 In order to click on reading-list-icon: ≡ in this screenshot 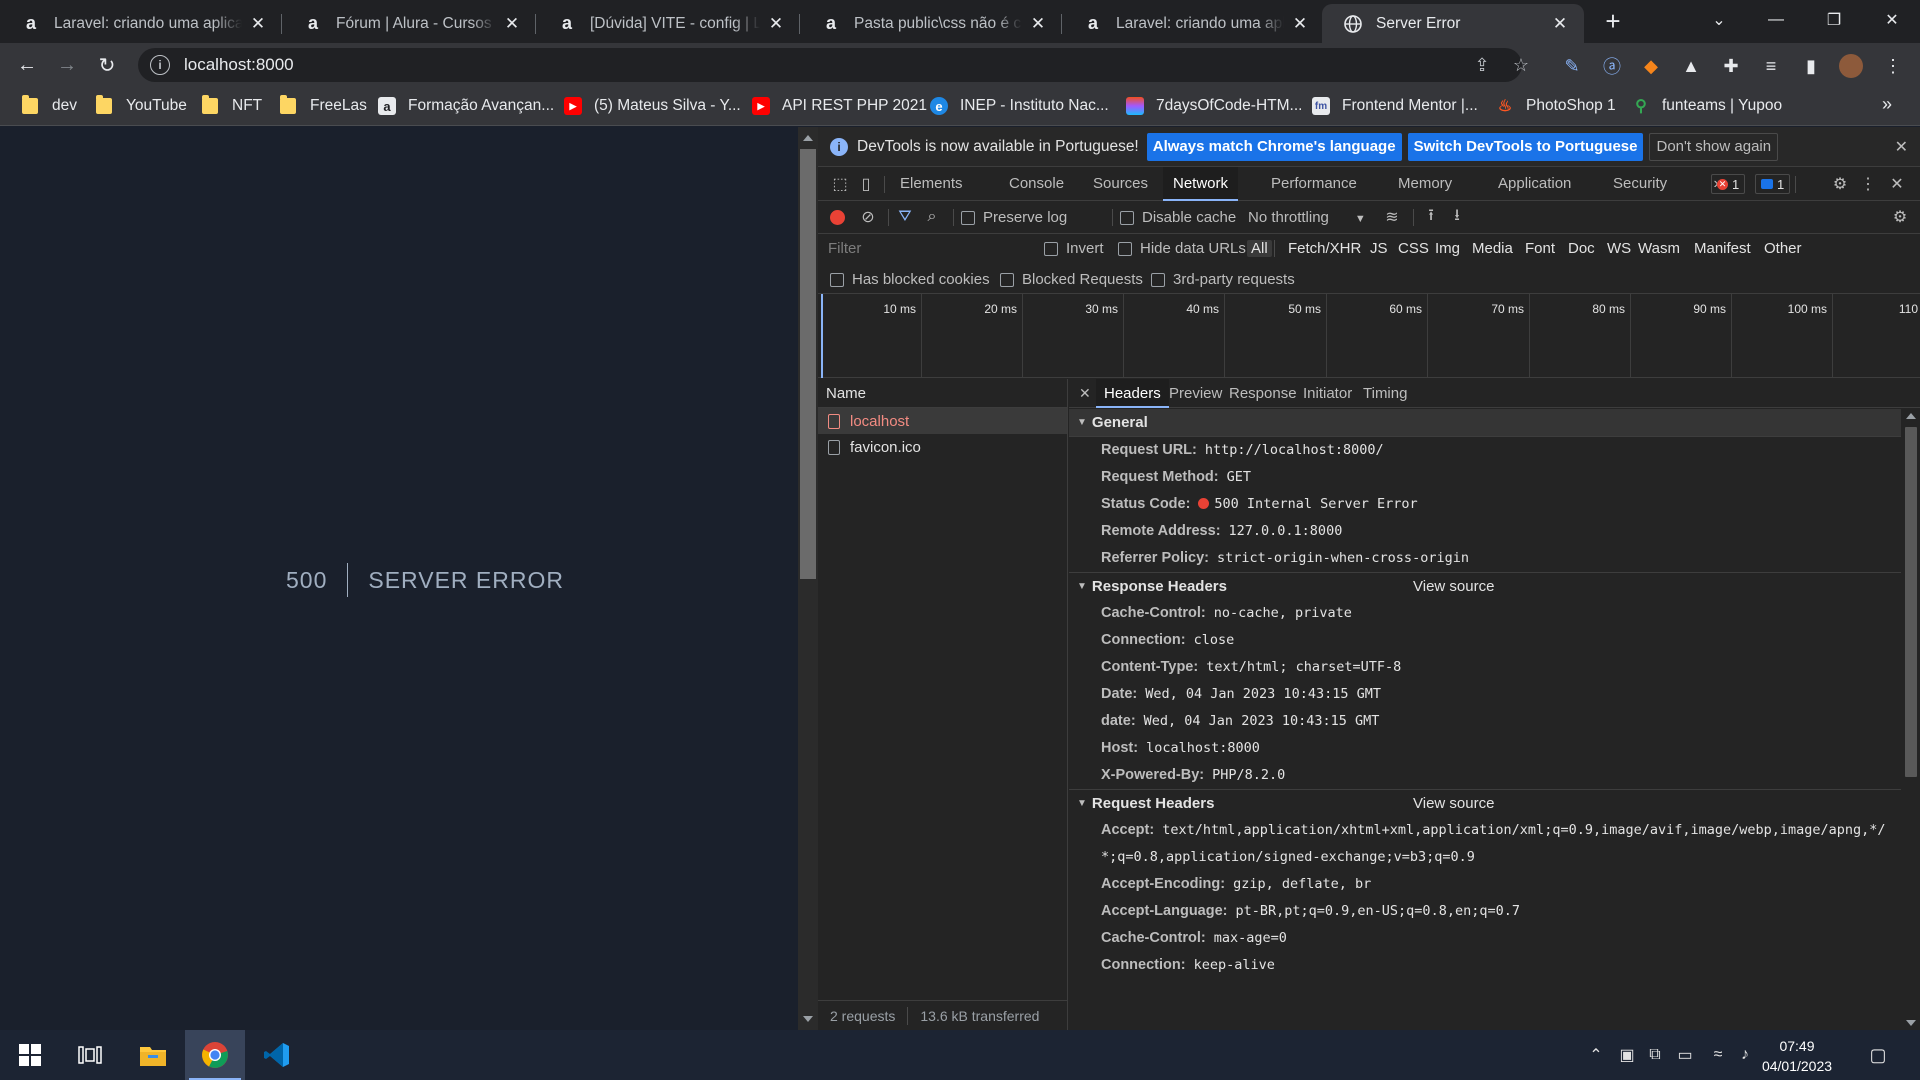, I will do `click(1771, 66)`.